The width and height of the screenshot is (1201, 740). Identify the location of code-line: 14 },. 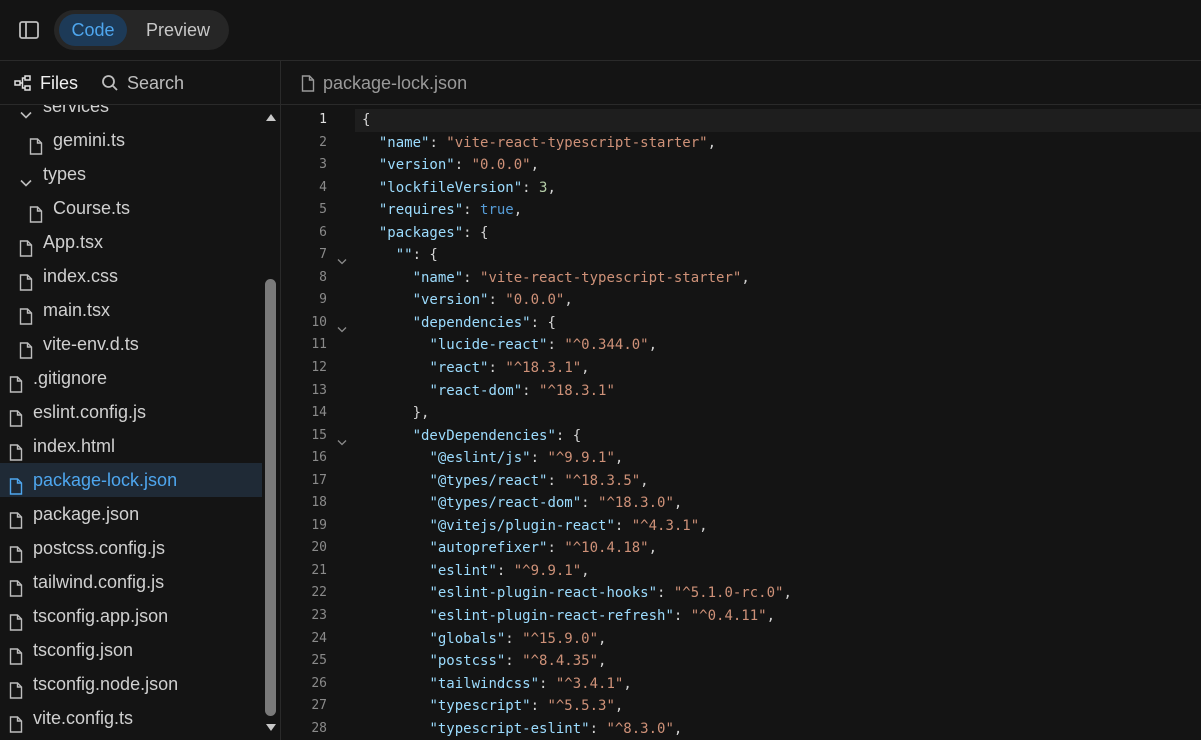
(741, 413).